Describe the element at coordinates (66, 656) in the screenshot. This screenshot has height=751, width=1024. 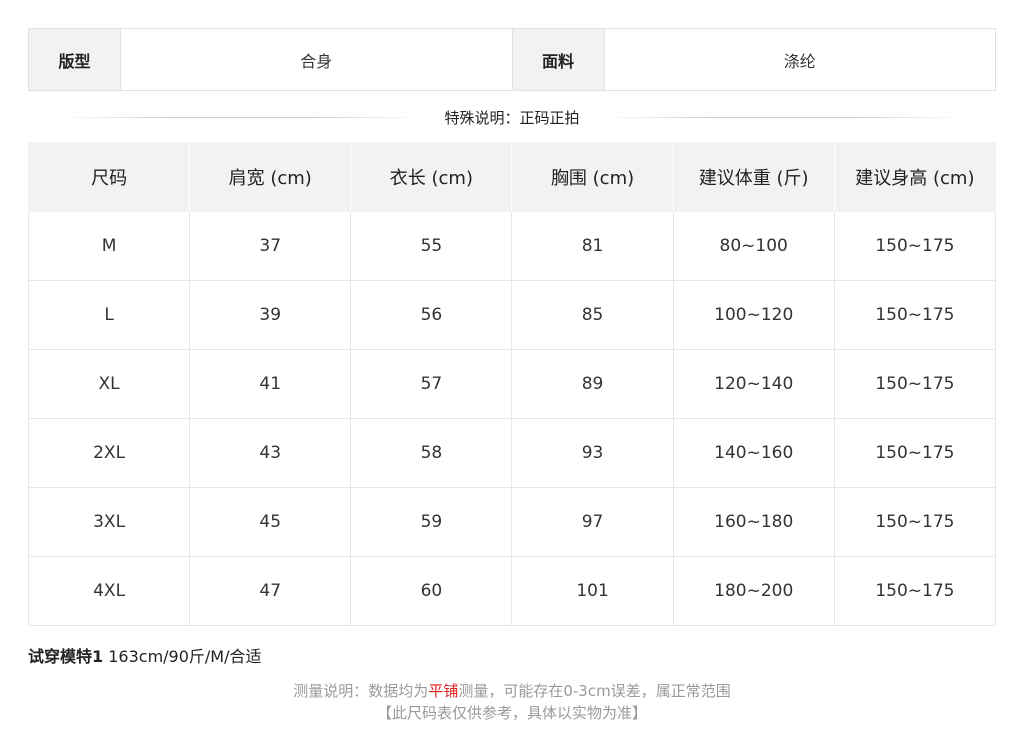
I see `model-label: 试穿模特1` at that location.